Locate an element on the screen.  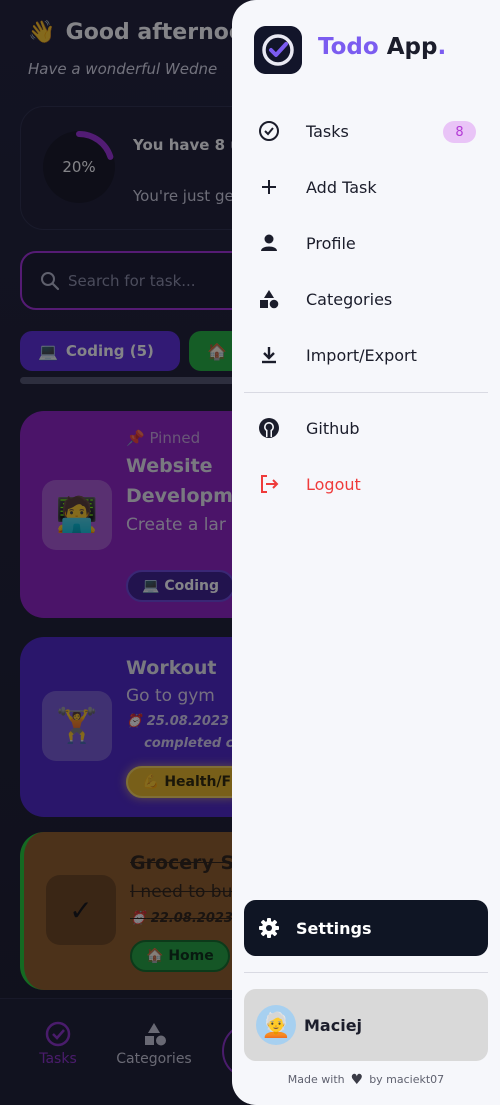
drawer-item-label: Tasks is located at coordinates (327, 131).